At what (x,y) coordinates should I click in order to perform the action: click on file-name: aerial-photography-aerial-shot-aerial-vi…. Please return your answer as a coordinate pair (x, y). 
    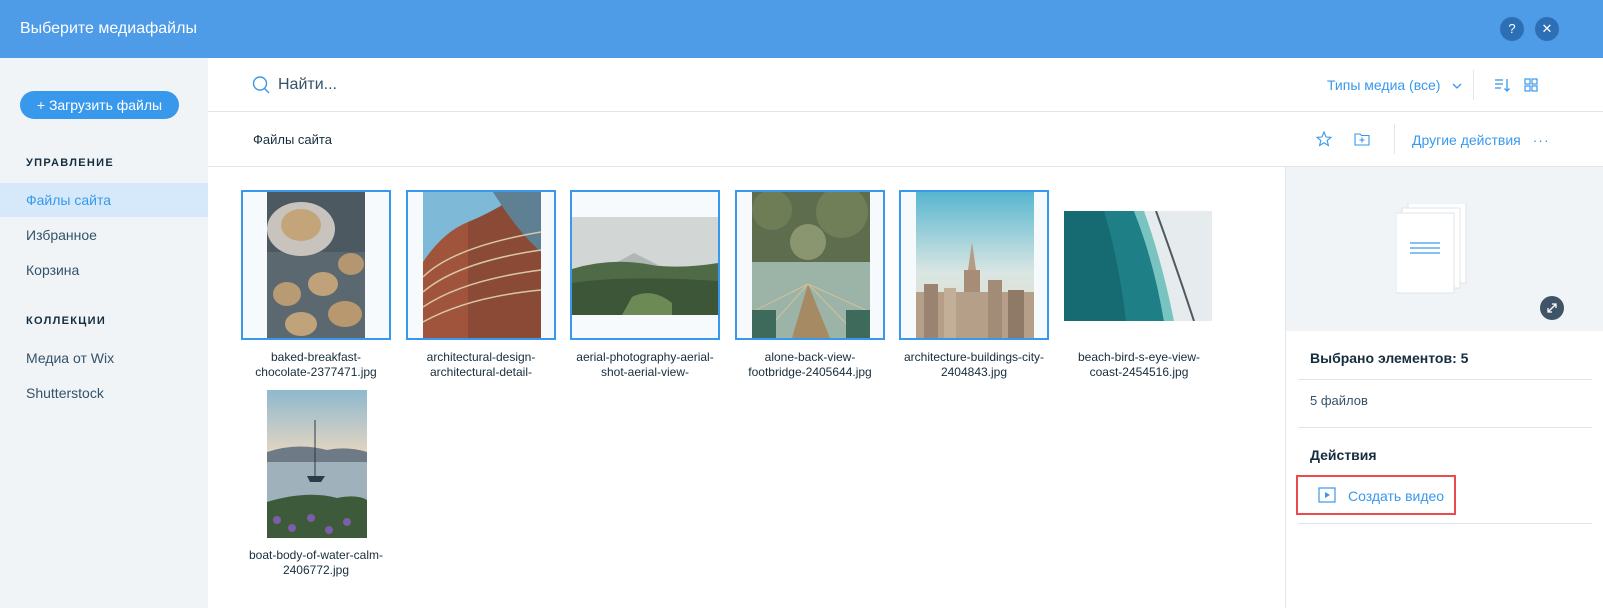
    Looking at the image, I should click on (645, 364).